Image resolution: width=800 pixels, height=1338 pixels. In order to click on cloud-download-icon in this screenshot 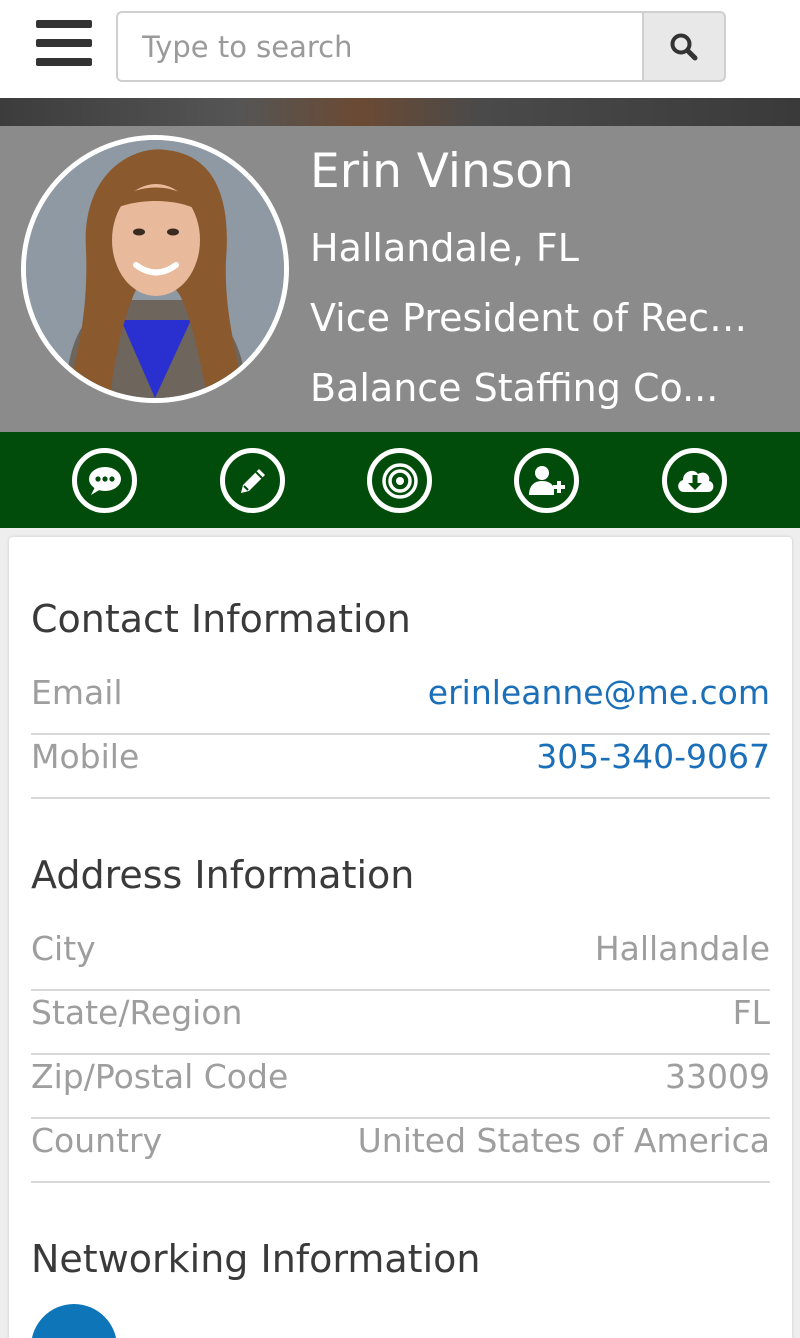, I will do `click(695, 481)`.